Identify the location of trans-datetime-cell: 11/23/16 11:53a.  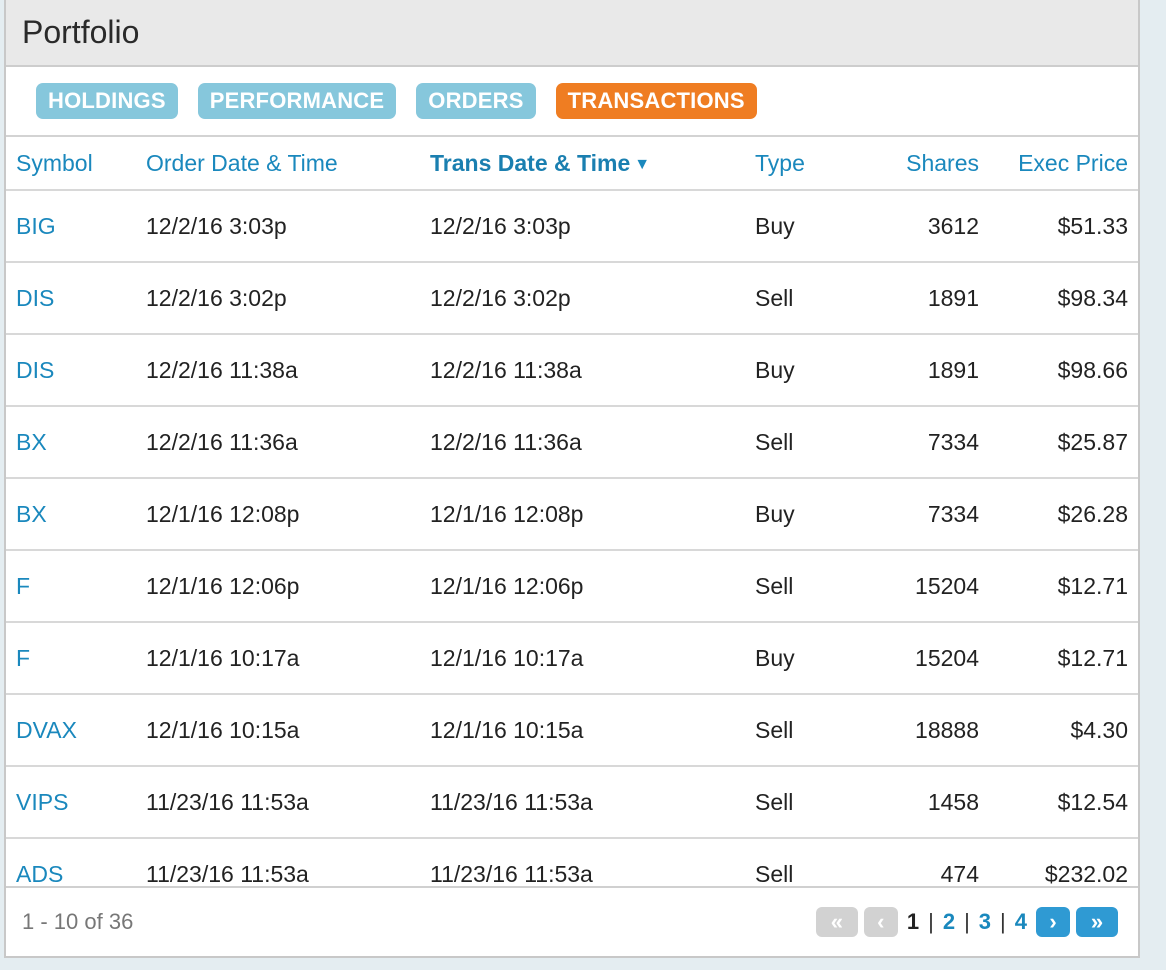
(592, 801).